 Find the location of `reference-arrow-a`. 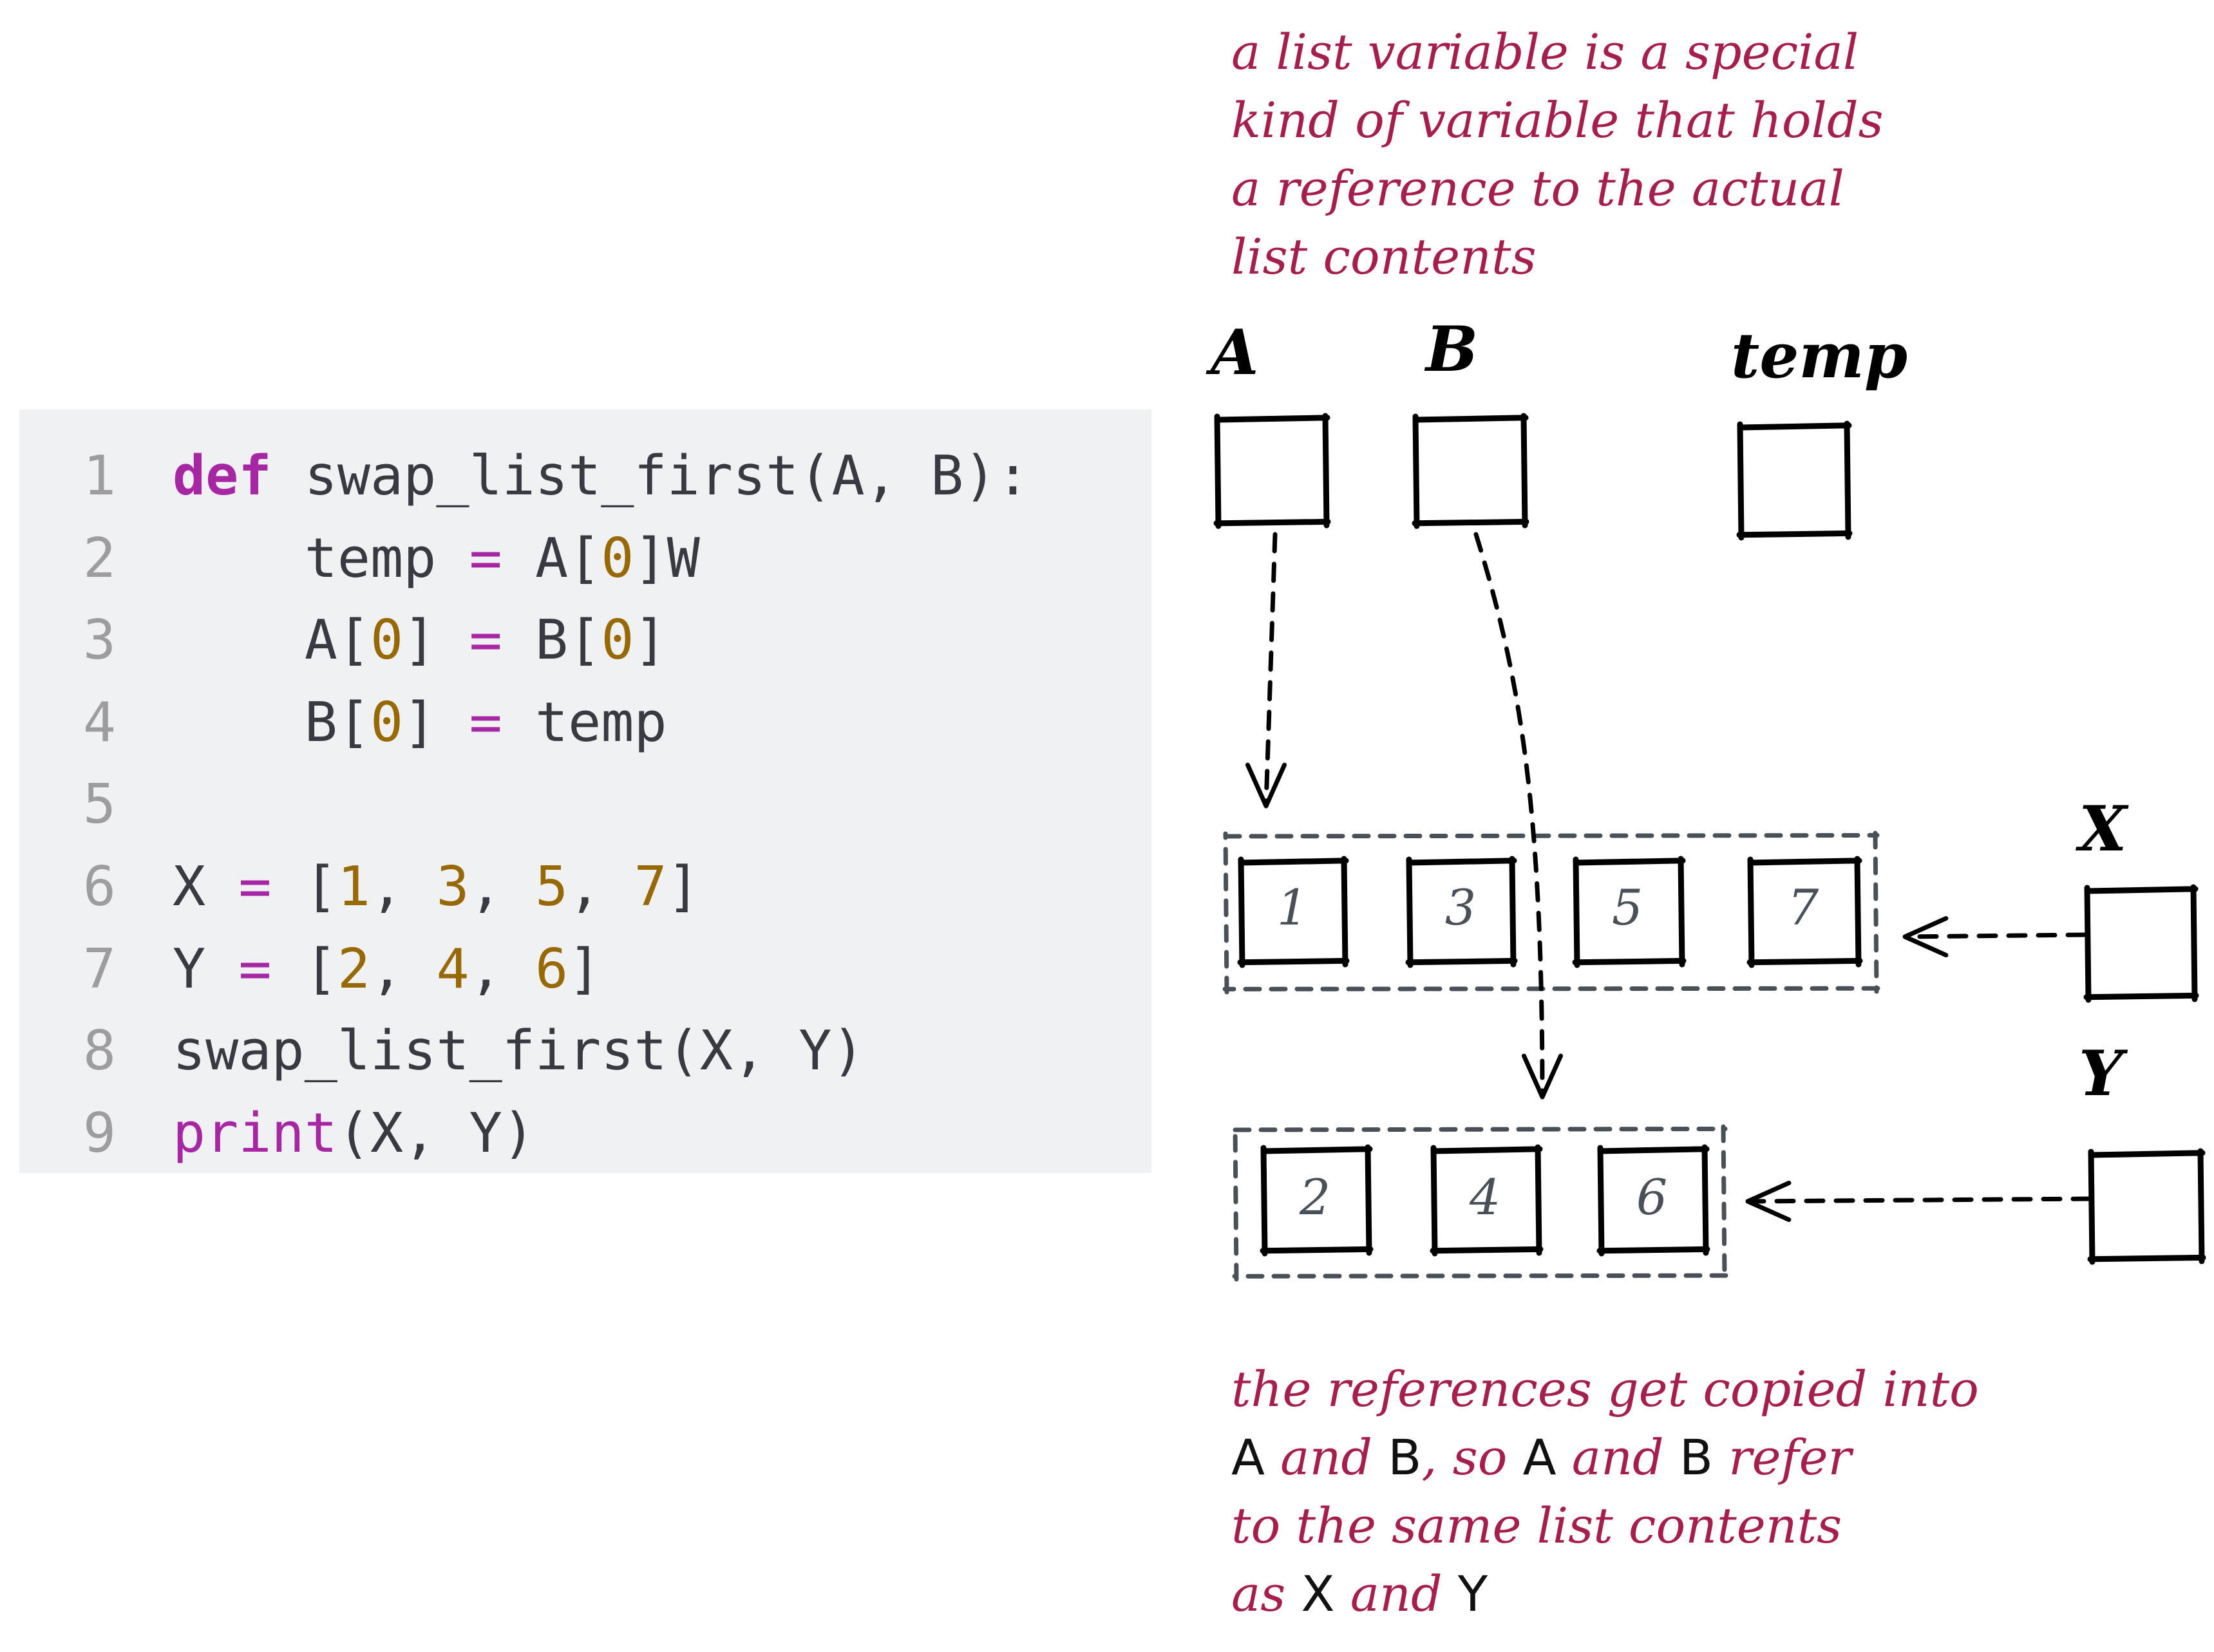

reference-arrow-a is located at coordinates (1266, 670).